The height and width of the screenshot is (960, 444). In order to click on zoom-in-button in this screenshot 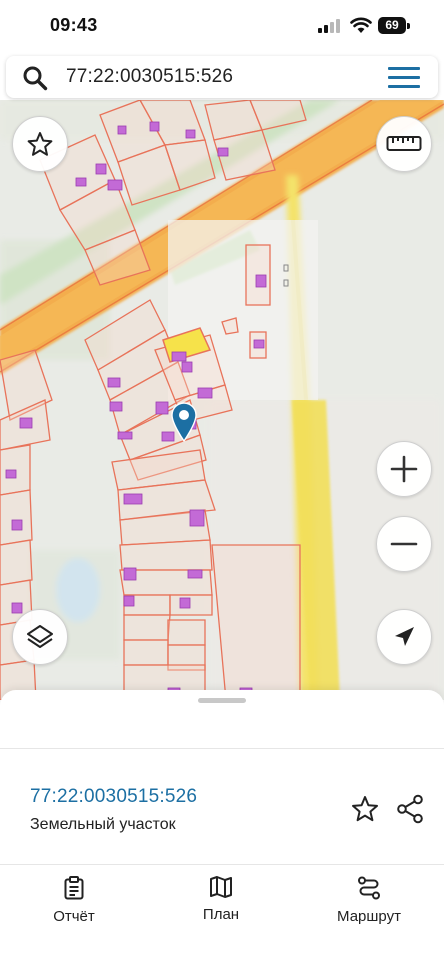, I will do `click(404, 469)`.